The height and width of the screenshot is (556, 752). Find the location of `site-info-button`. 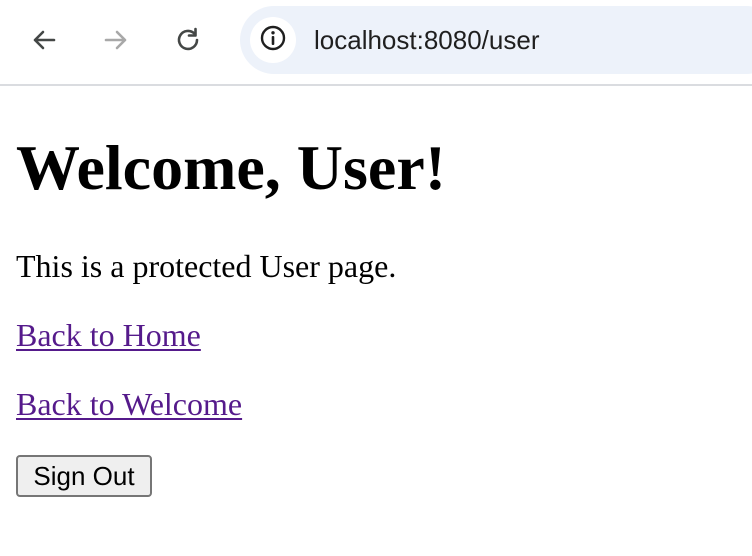

site-info-button is located at coordinates (273, 40).